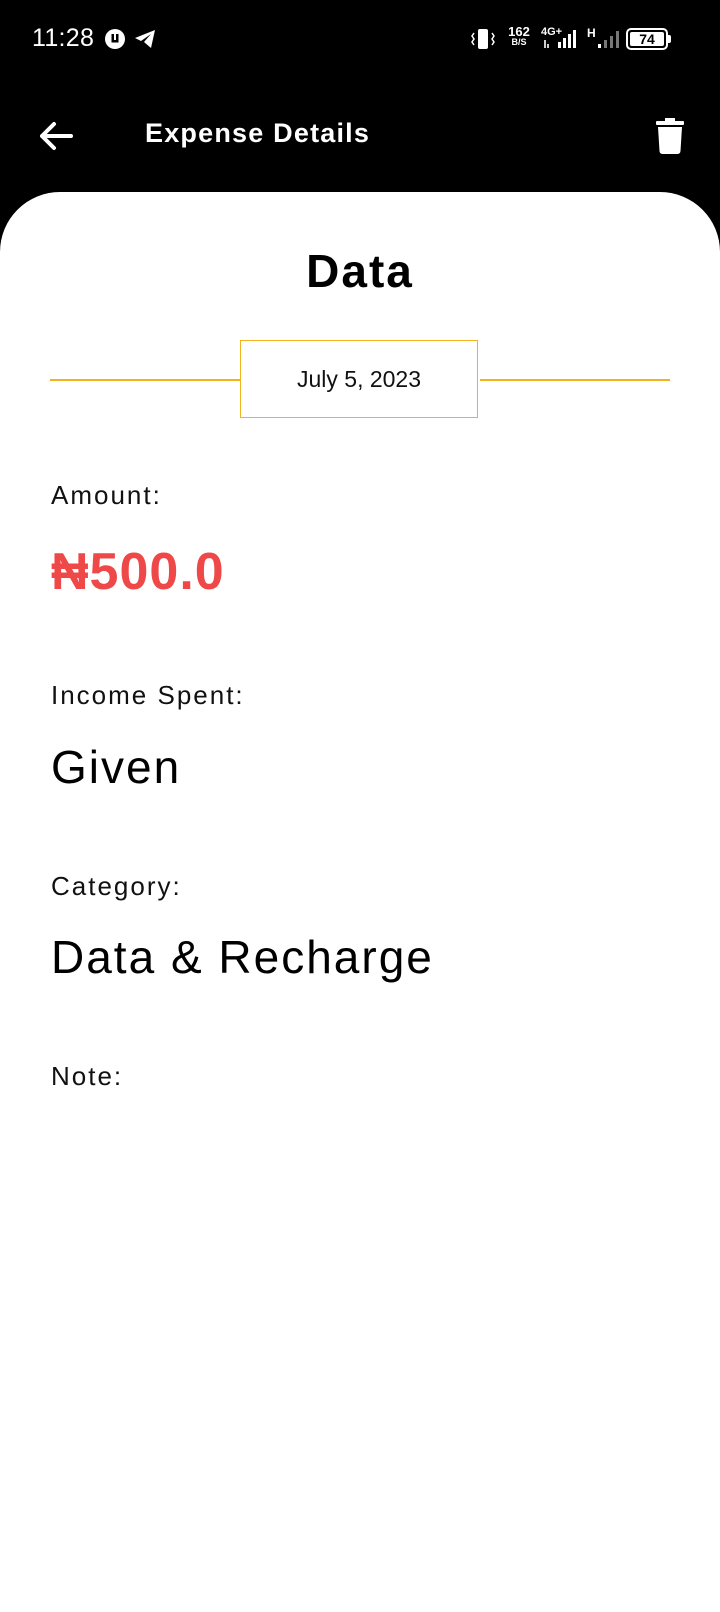 The image size is (720, 1612). I want to click on category-value: Data & Recharge, so click(242, 957).